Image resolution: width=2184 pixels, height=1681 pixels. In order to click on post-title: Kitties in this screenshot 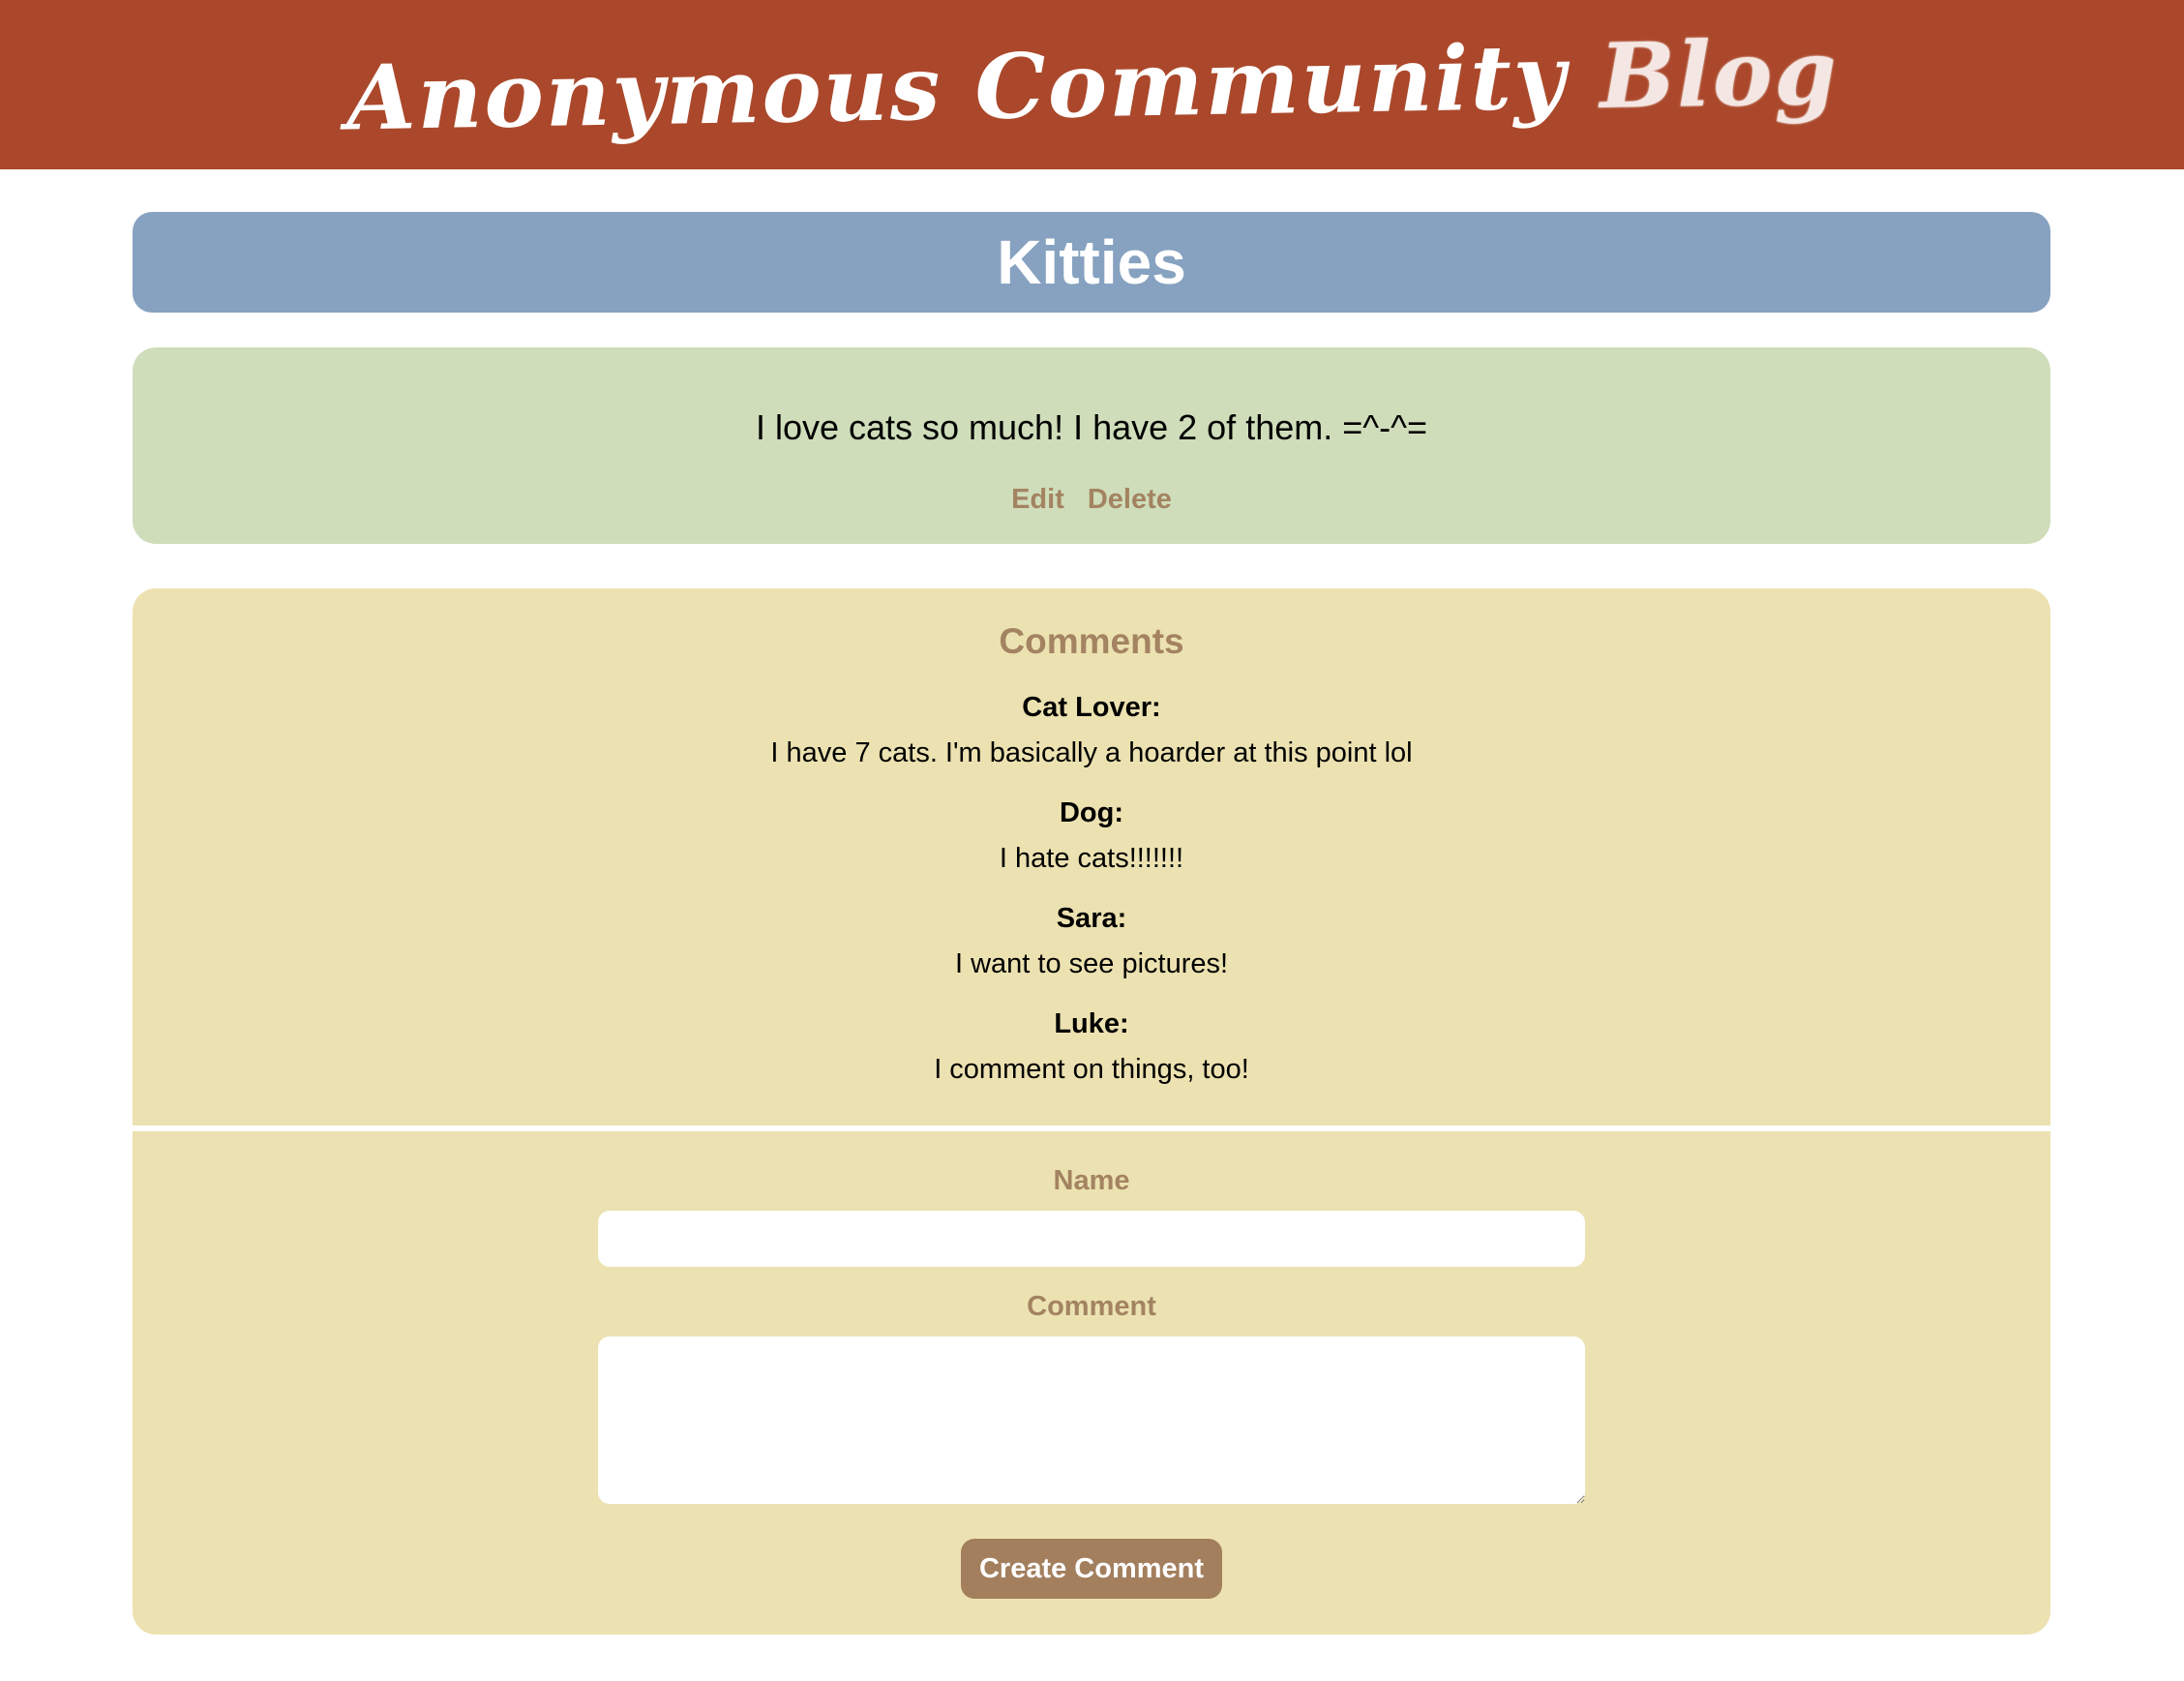, I will do `click(1091, 262)`.